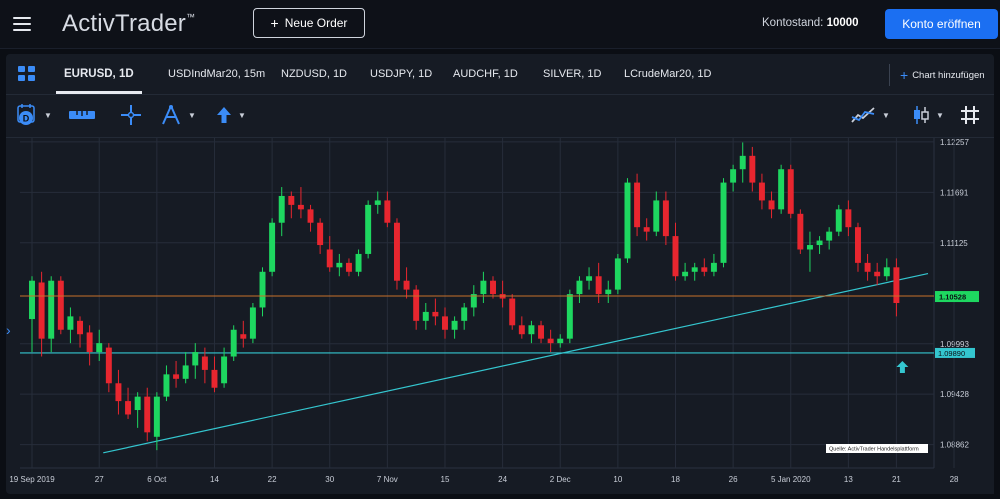 This screenshot has width=1000, height=499. Describe the element at coordinates (667, 74) in the screenshot. I see `tab-lcrudemar20: LCrudeMar20, 1D` at that location.